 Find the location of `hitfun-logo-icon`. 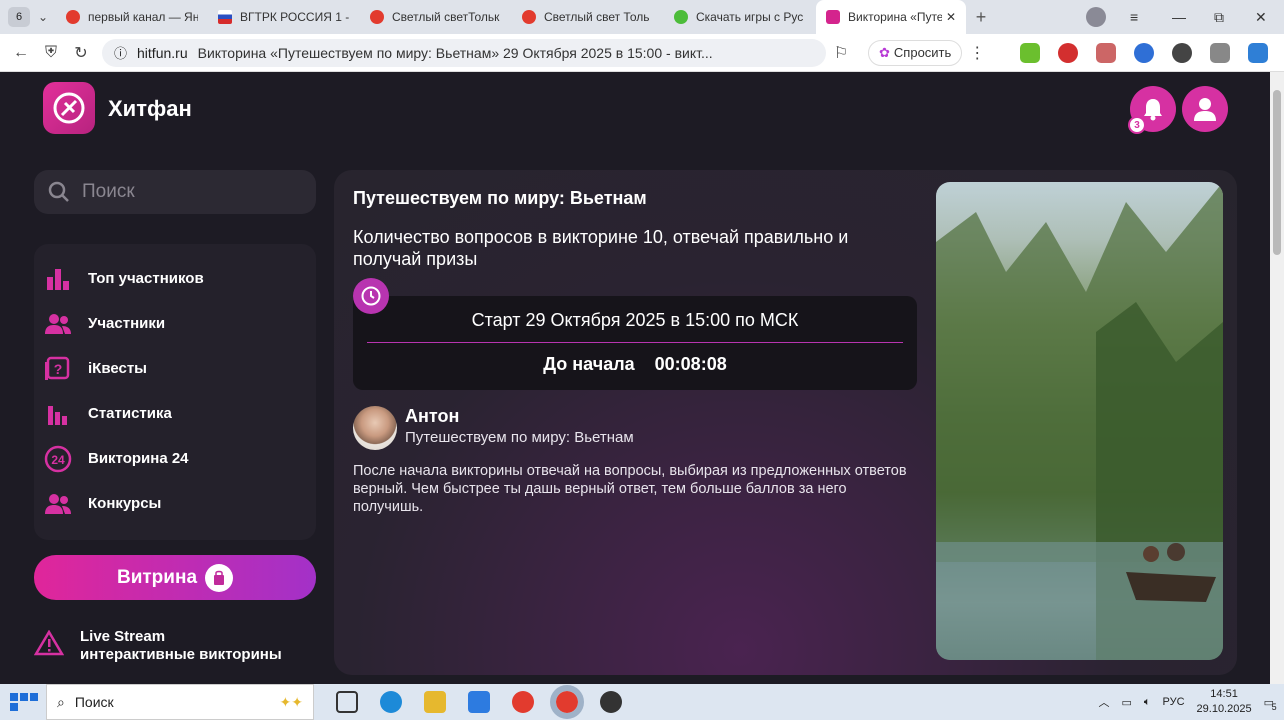

hitfun-logo-icon is located at coordinates (69, 108).